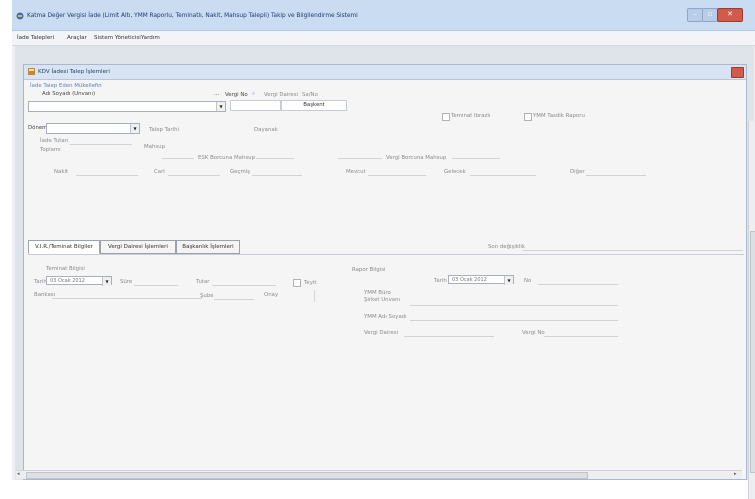 Image resolution: width=755 pixels, height=499 pixels. What do you see at coordinates (616, 175) in the screenshot?
I see `diger-field` at bounding box center [616, 175].